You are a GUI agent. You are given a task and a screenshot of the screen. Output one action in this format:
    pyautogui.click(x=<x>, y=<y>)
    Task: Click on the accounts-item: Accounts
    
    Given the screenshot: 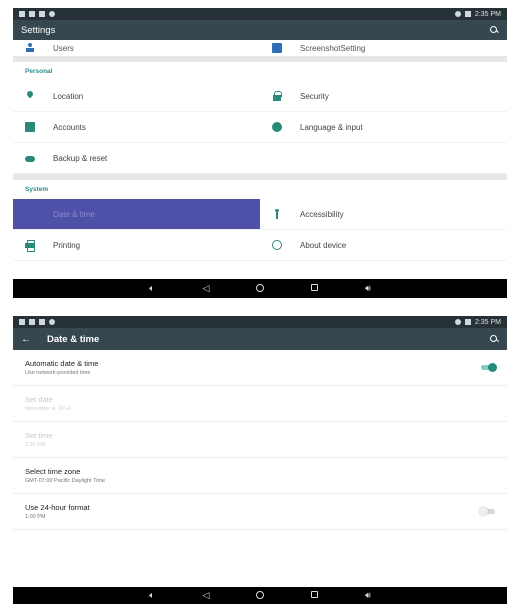 What is the action you would take?
    pyautogui.click(x=136, y=127)
    